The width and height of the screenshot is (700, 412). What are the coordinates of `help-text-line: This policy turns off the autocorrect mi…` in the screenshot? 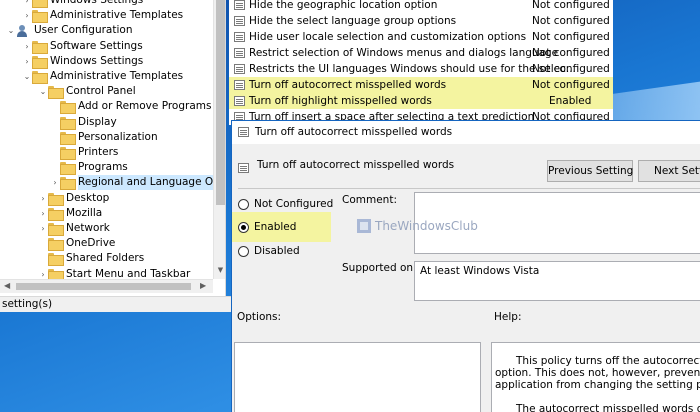 It's located at (608, 361).